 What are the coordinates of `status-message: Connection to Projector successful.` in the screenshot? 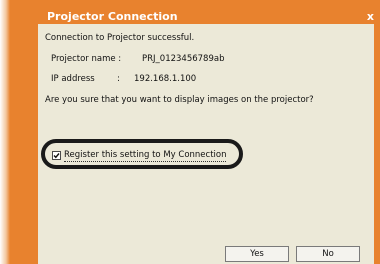 It's located at (120, 38).